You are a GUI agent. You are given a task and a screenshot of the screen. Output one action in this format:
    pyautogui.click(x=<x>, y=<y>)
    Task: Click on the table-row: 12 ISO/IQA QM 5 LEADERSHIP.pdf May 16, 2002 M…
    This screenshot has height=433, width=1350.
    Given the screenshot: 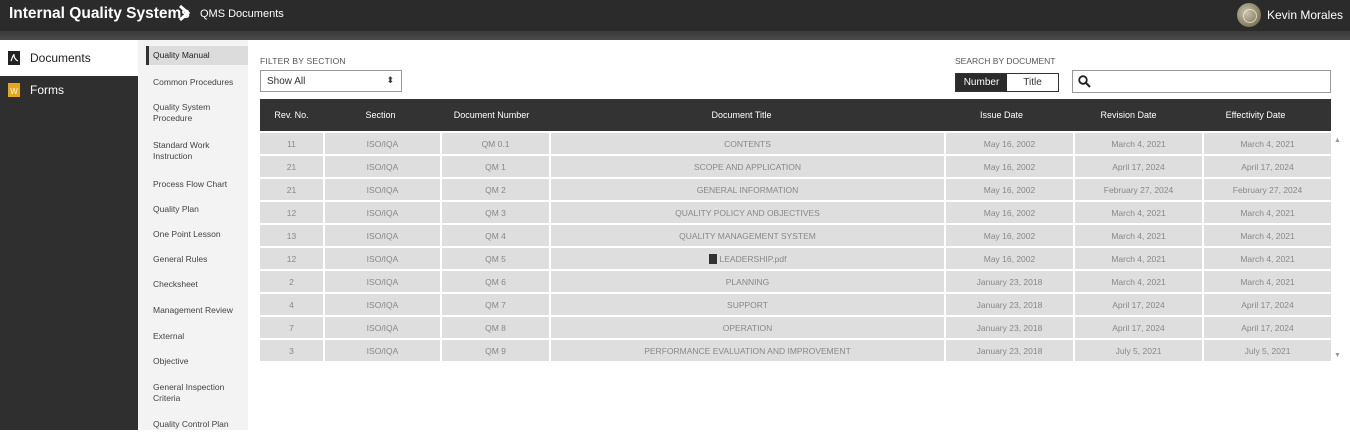 What is the action you would take?
    pyautogui.click(x=795, y=258)
    